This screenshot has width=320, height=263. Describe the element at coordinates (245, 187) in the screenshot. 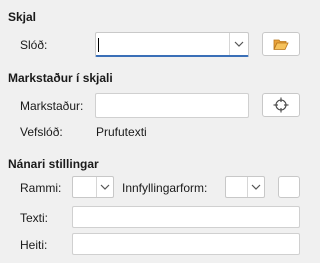

I see `form-combobox` at that location.